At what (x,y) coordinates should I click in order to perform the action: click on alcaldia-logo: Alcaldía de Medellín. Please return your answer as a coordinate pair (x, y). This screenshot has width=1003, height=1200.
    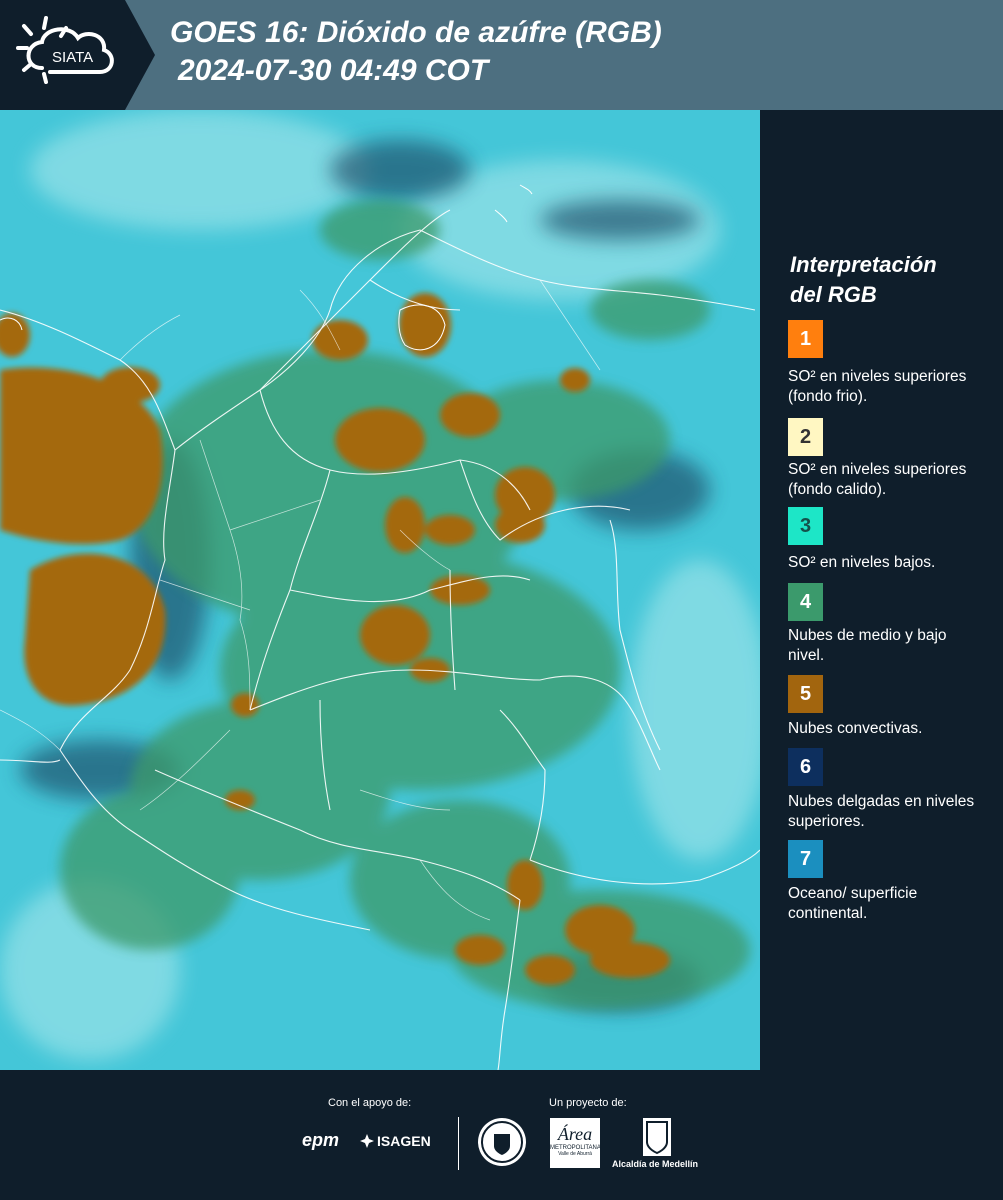
    Looking at the image, I should click on (655, 1164).